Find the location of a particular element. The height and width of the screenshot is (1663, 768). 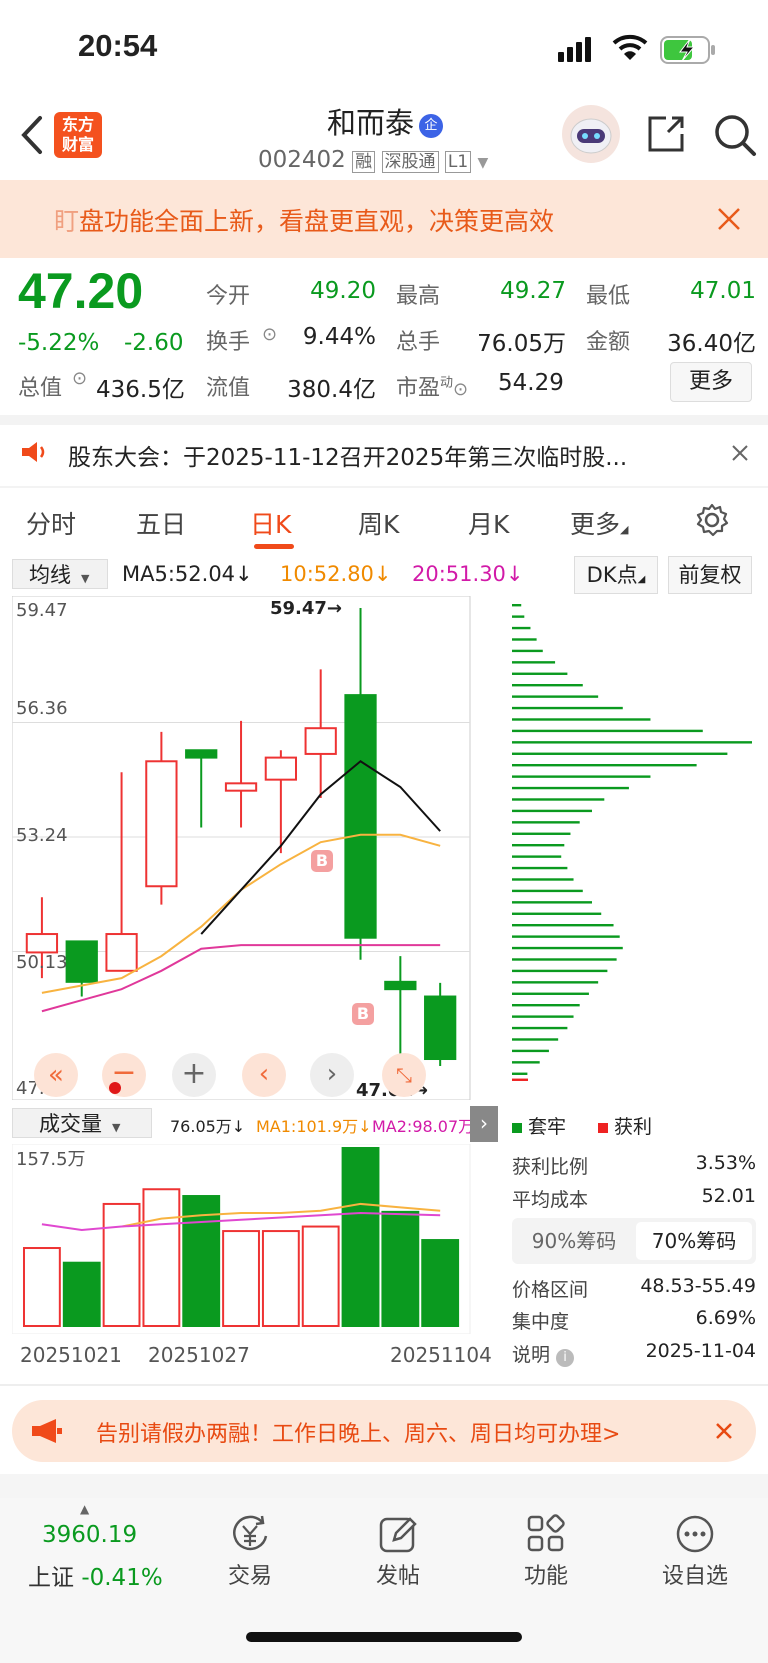

back-button is located at coordinates (31, 137).